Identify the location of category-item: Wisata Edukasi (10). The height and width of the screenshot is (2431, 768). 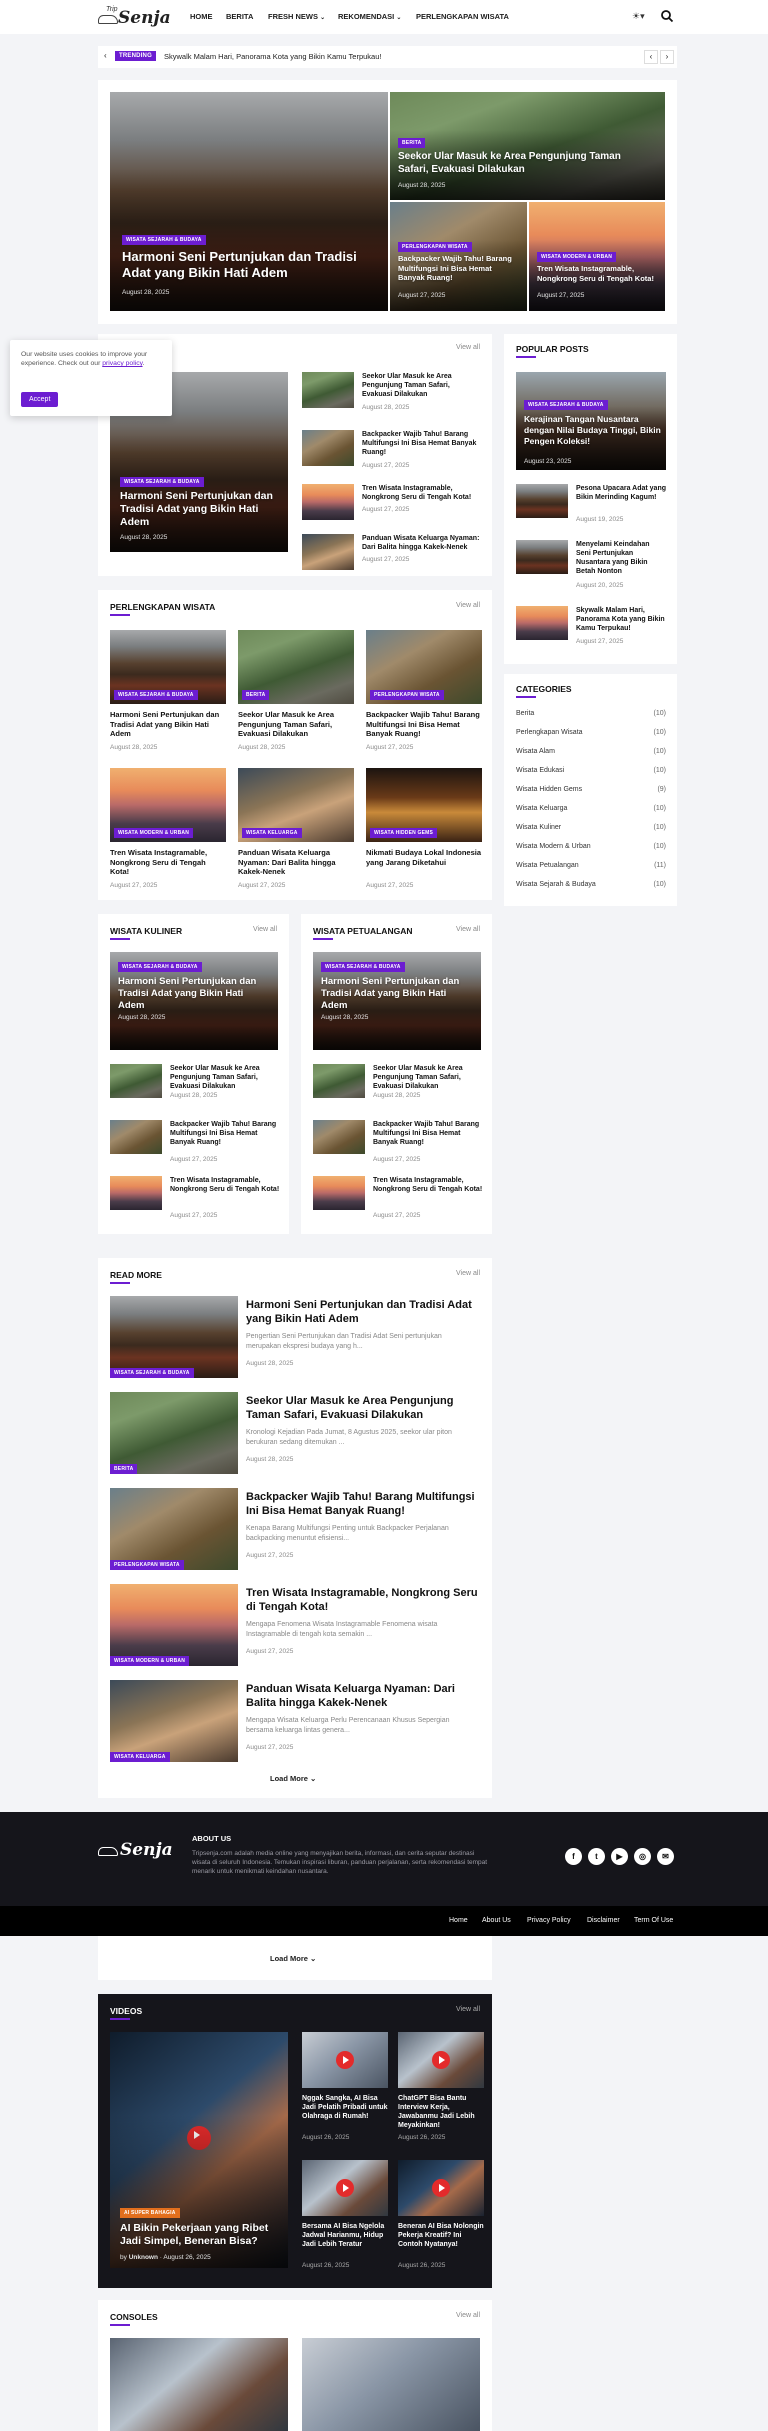
(591, 770).